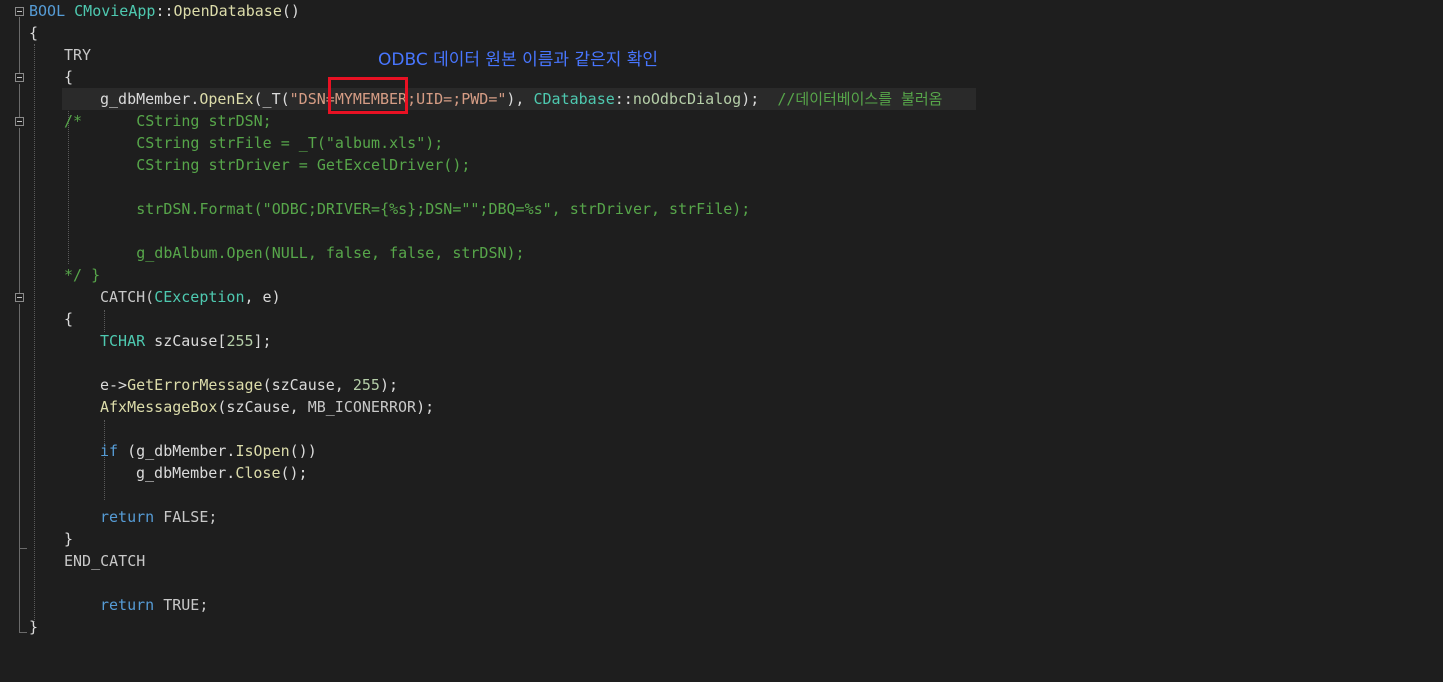  I want to click on code-line: /* CString strDSN;, so click(721, 121).